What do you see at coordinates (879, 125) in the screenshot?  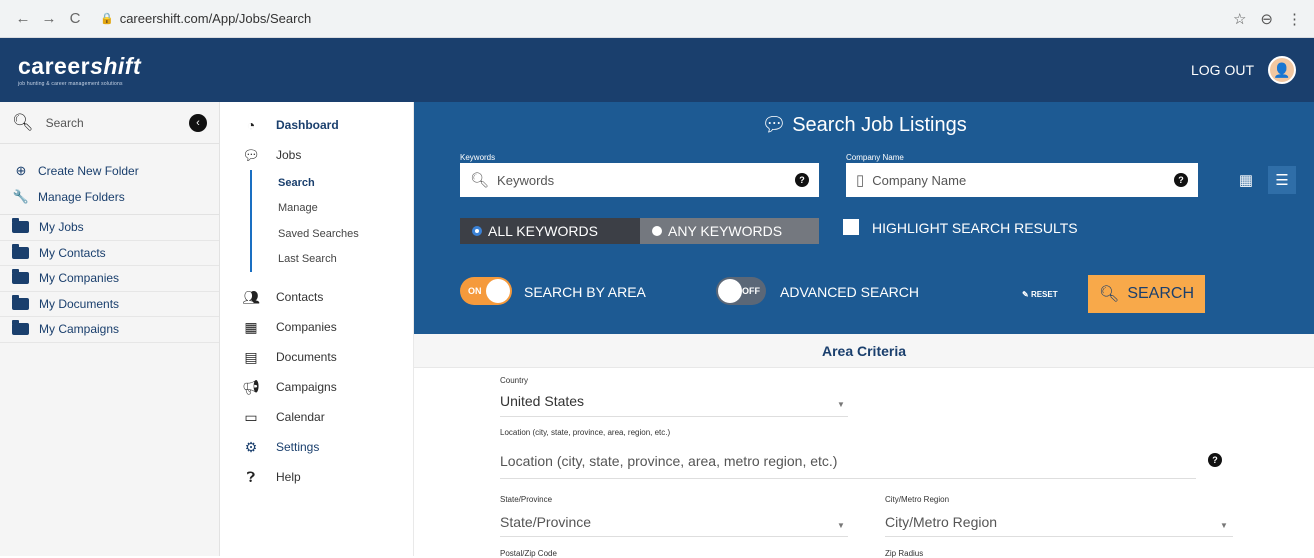 I see `title-text: Search Job Listings` at bounding box center [879, 125].